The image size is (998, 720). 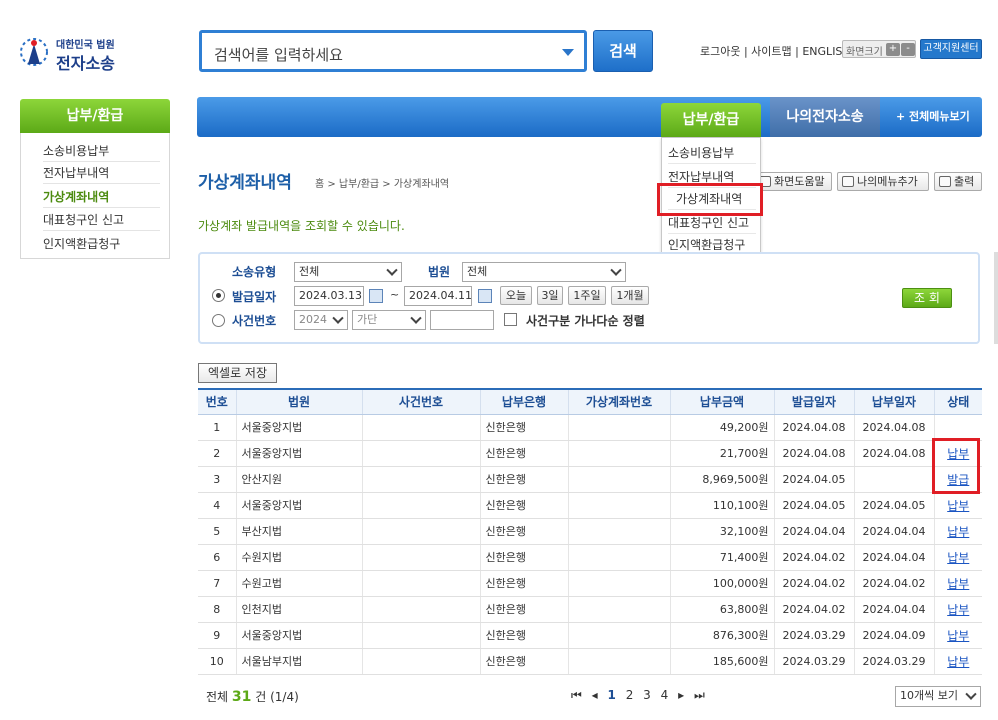 I want to click on query-button: 조 회, so click(x=927, y=298).